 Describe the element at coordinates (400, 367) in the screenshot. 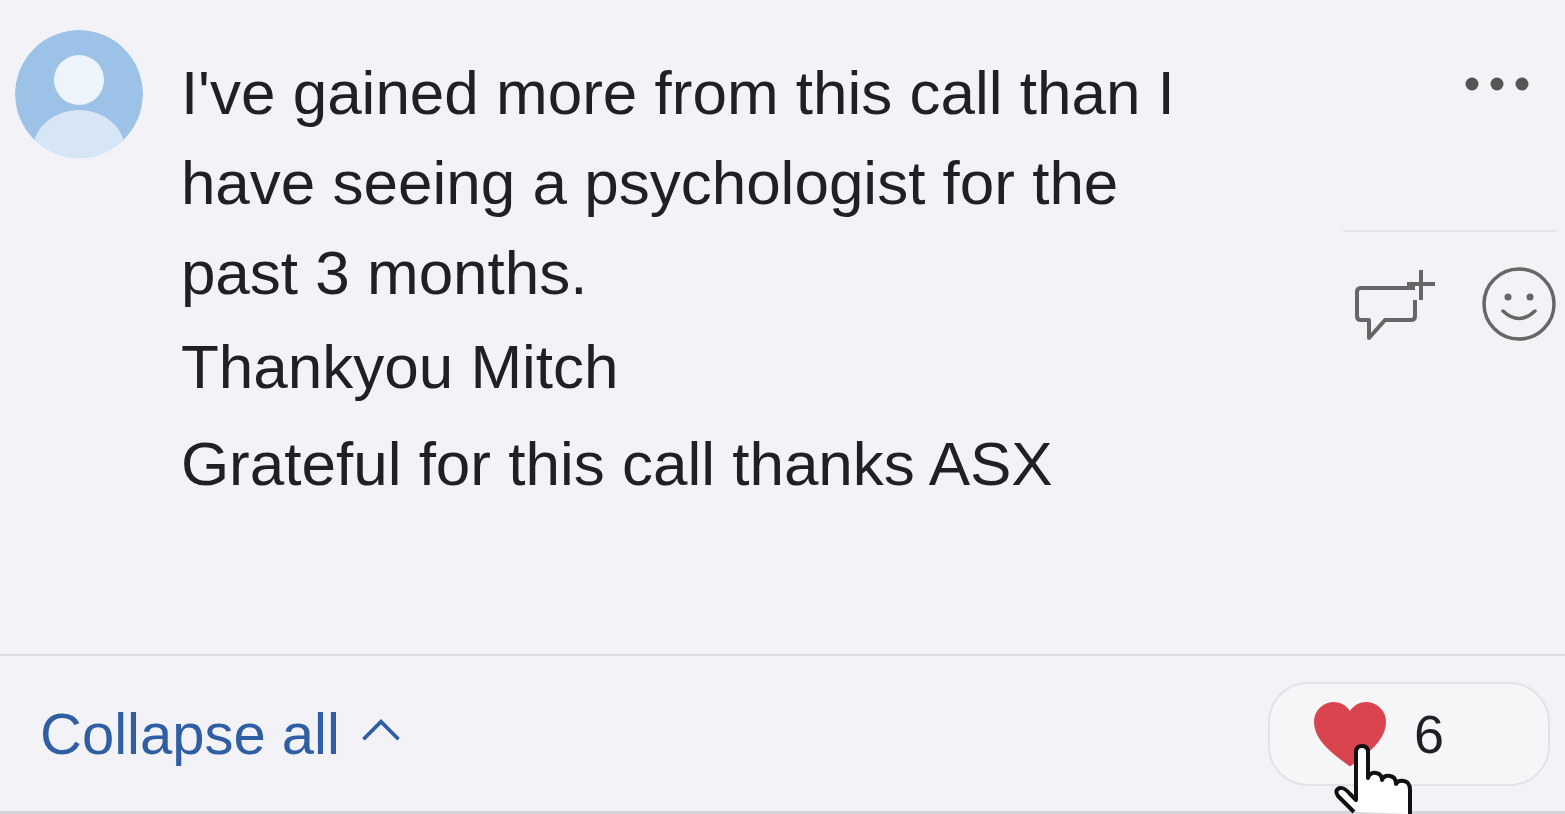

I see `reply-text: Thankyou Mitch` at that location.